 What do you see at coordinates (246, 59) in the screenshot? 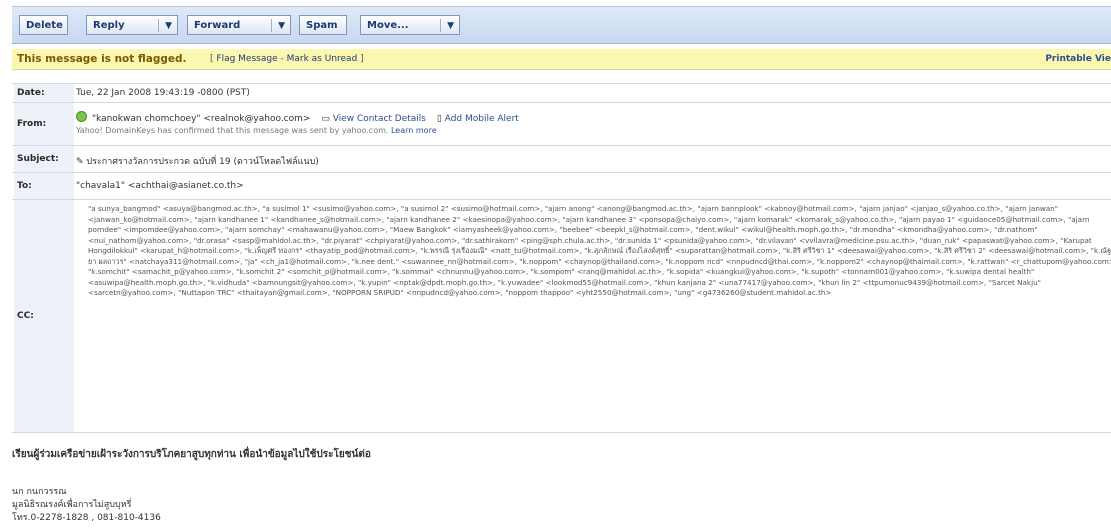
I see `flag-message-link: Flag Message` at bounding box center [246, 59].